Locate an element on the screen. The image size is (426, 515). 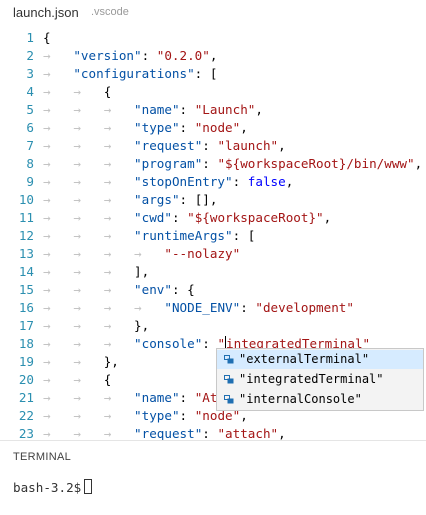
code-text: → → → "request": "attach", is located at coordinates (164, 432).